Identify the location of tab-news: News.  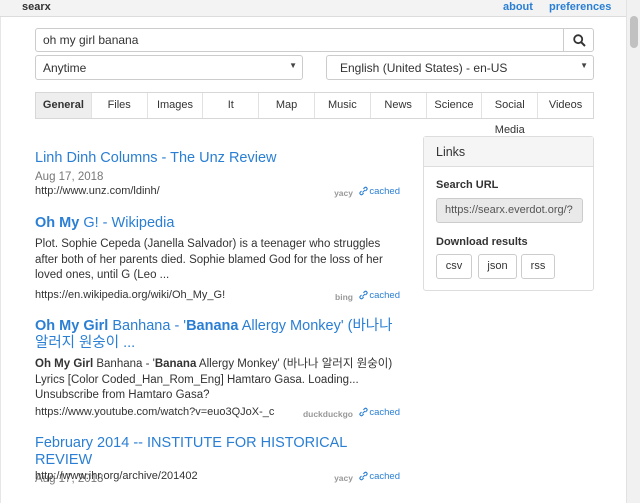
(399, 105).